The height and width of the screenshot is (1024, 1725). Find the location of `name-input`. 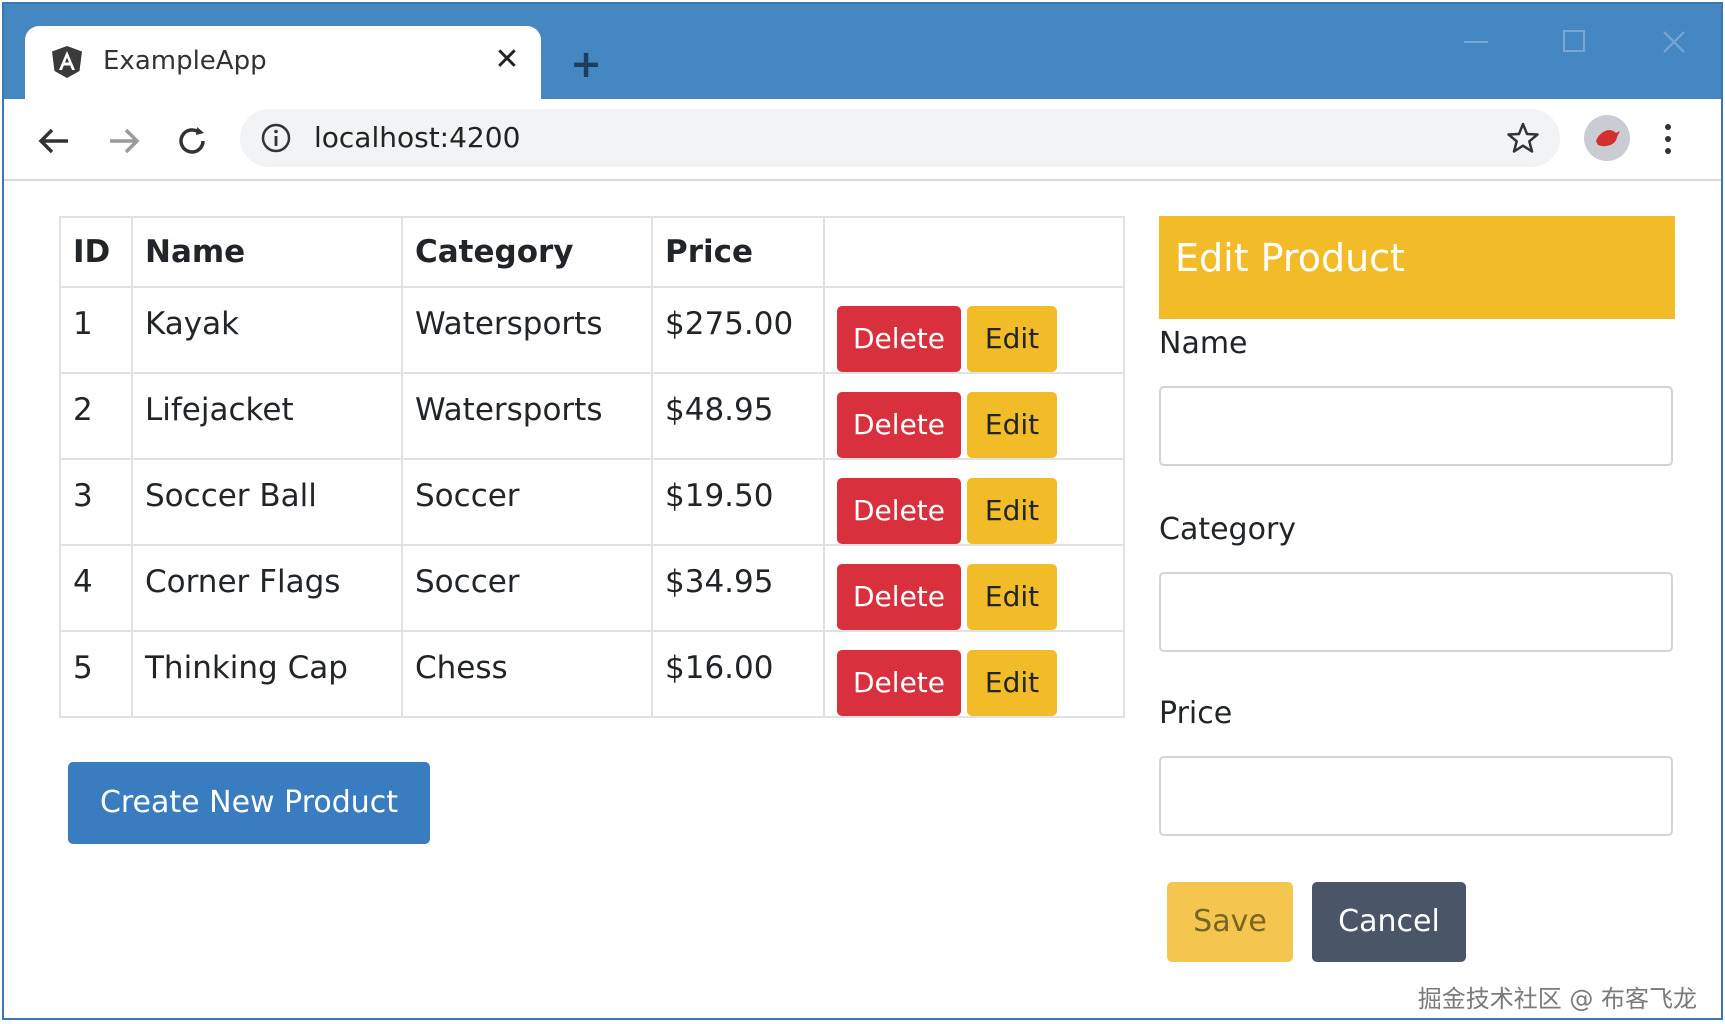

name-input is located at coordinates (1416, 426).